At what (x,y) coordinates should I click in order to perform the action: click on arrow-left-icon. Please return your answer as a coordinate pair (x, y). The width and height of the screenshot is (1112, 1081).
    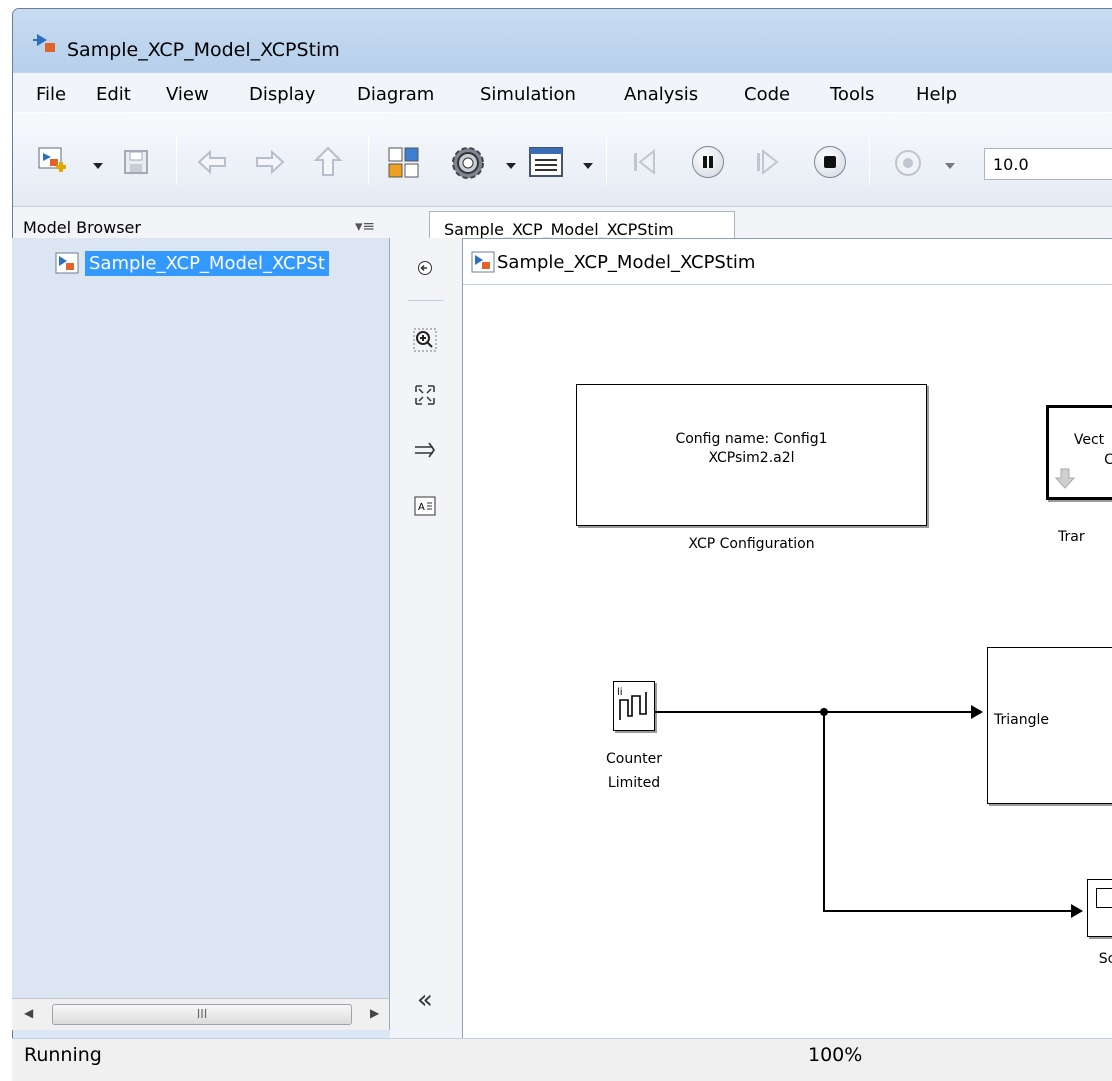
    Looking at the image, I should click on (211, 162).